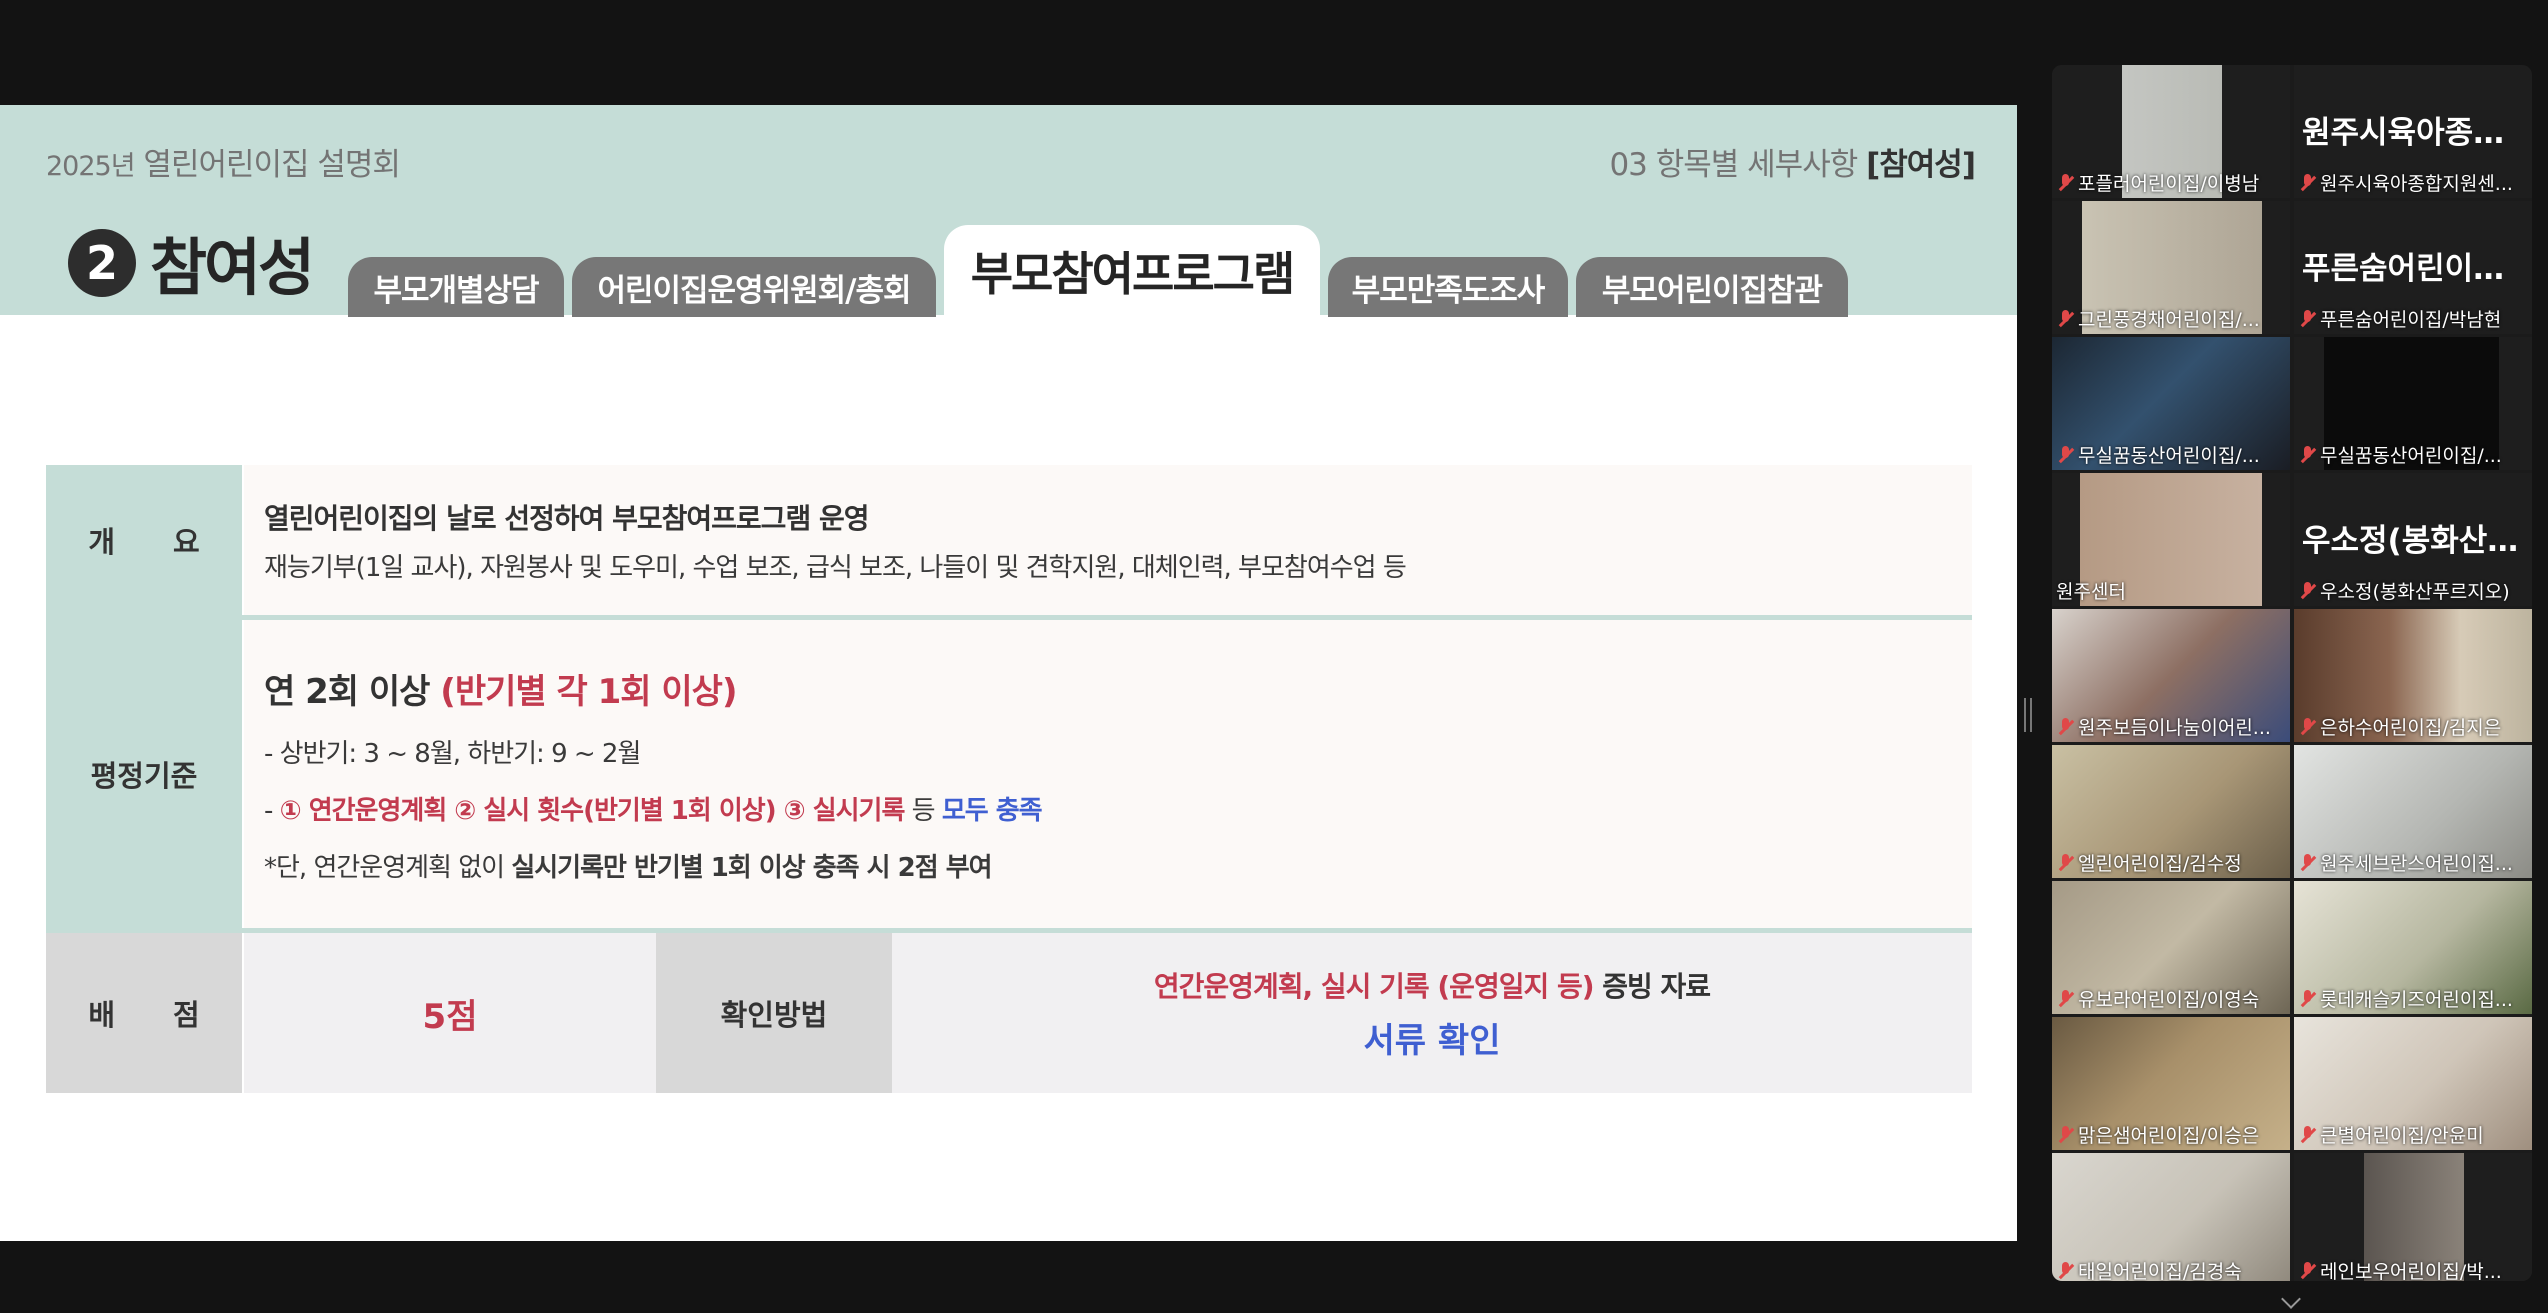 The height and width of the screenshot is (1313, 2548). What do you see at coordinates (2413, 1083) in the screenshot?
I see `participant-tile: 큰별어린이집/안윤미` at bounding box center [2413, 1083].